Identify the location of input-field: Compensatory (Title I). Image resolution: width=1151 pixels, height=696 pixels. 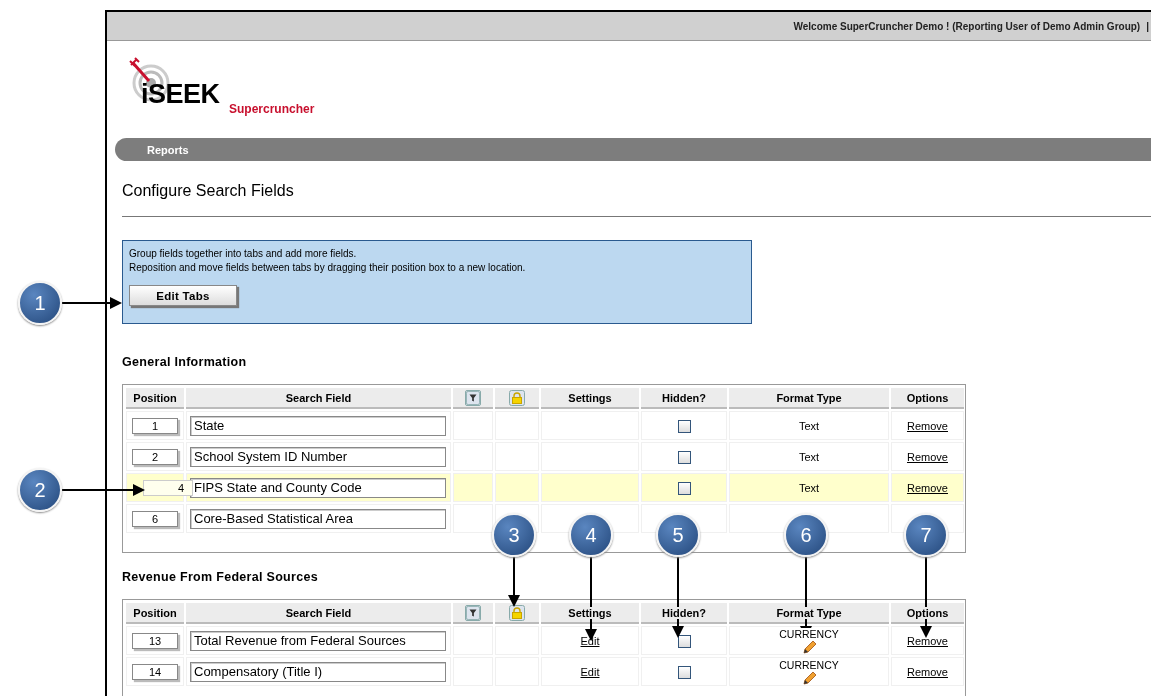
(318, 671).